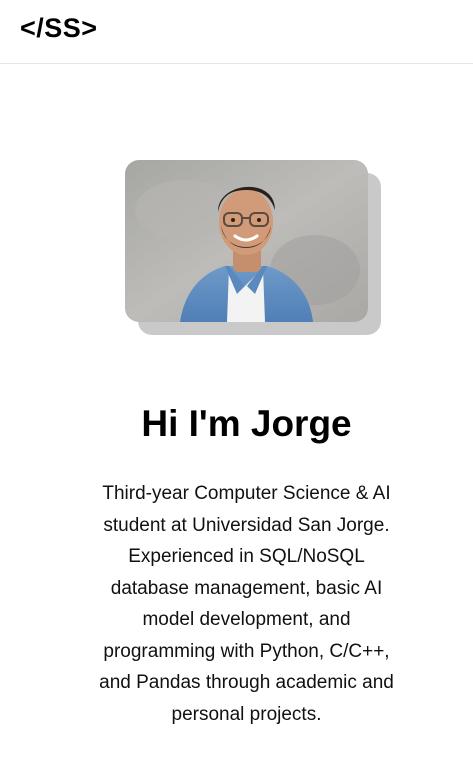 This screenshot has height=772, width=473. Describe the element at coordinates (236, 32) in the screenshot. I see `site-header: </SS>` at that location.